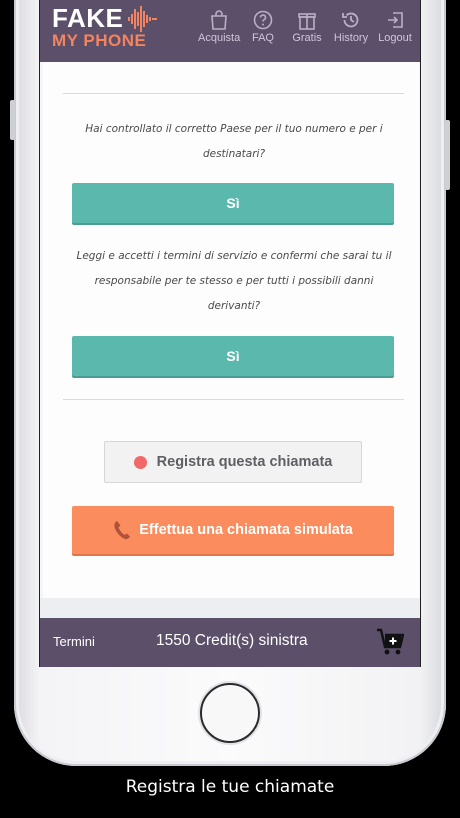 The height and width of the screenshot is (818, 460). I want to click on credits-label: 1550 Credit(s) sinistra, so click(232, 640).